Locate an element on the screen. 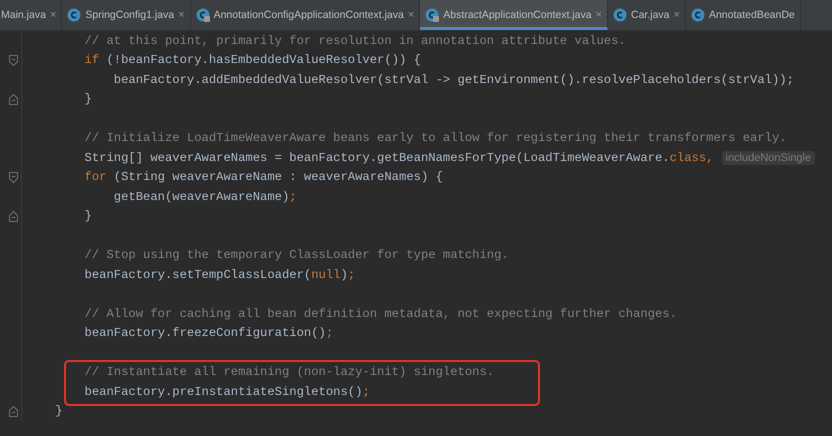 Image resolution: width=832 pixels, height=436 pixels. code-line: for (String weaverAwareName : weaverAwareNames) { is located at coordinates (263, 177).